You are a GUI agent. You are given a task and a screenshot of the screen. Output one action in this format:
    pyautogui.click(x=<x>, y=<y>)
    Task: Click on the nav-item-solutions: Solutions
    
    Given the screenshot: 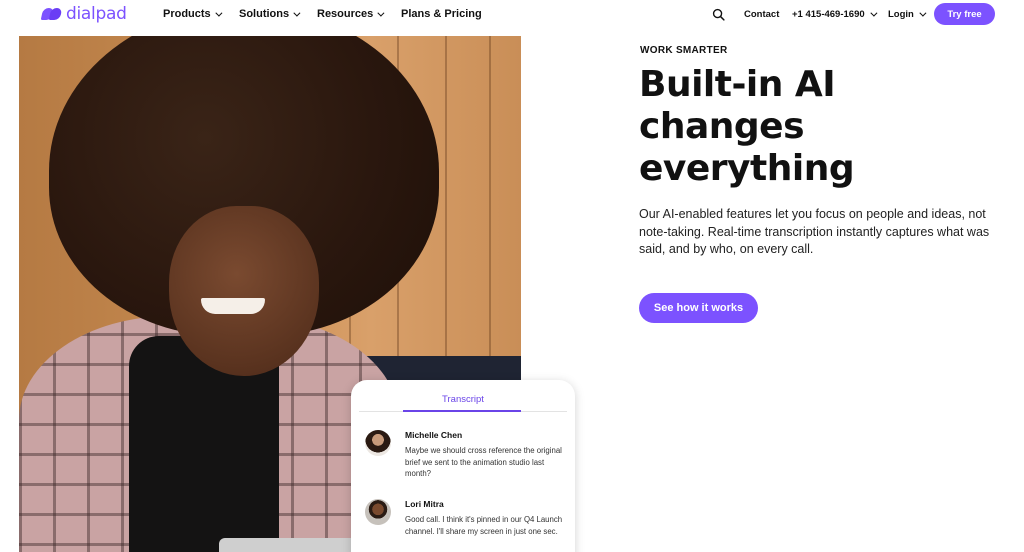 What is the action you would take?
    pyautogui.click(x=270, y=14)
    